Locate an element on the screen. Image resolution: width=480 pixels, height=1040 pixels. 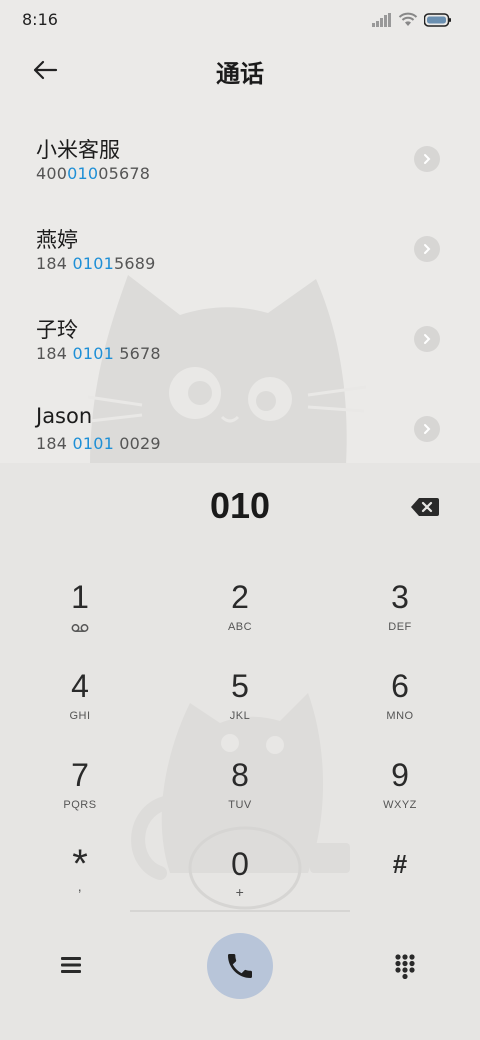
status-icons is located at coordinates (412, 19).